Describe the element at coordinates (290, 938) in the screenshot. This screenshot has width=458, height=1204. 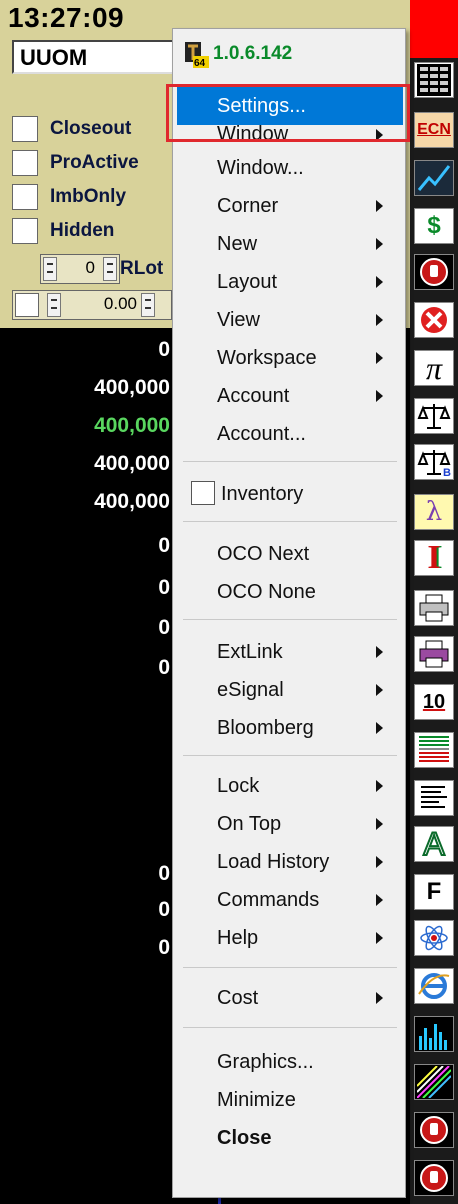
I see `menu-item-help: Help` at that location.